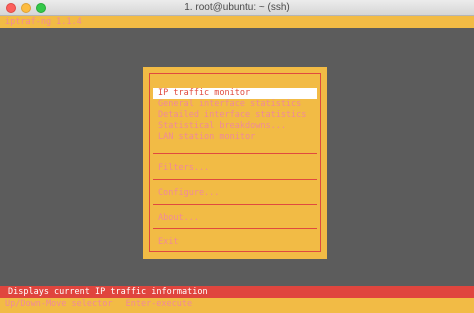 The image size is (474, 313). I want to click on app-version-label: iptraf-ng 1.1.4, so click(43, 22).